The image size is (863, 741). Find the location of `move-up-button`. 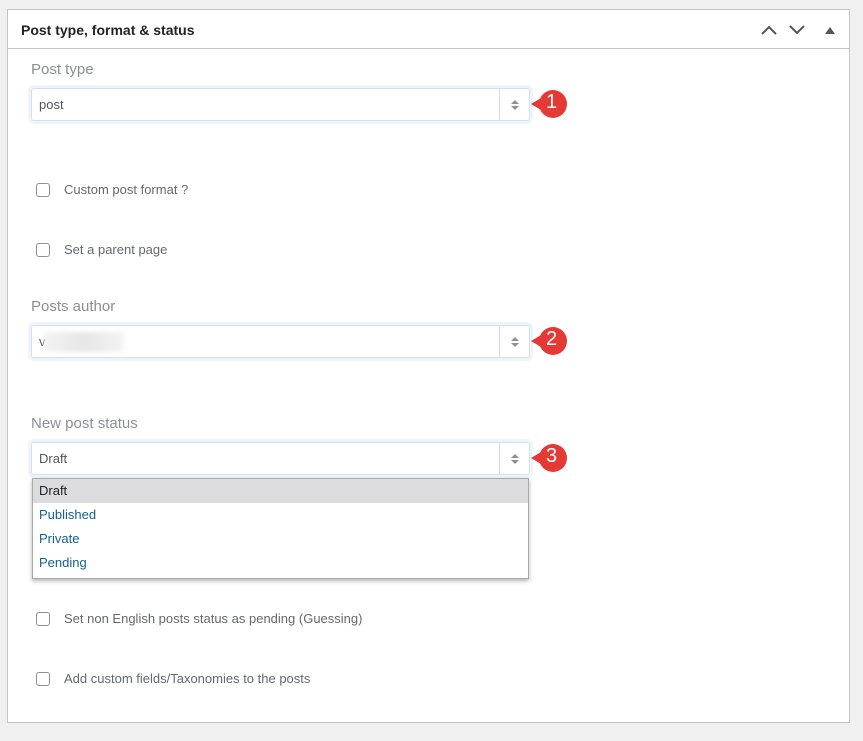

move-up-button is located at coordinates (769, 30).